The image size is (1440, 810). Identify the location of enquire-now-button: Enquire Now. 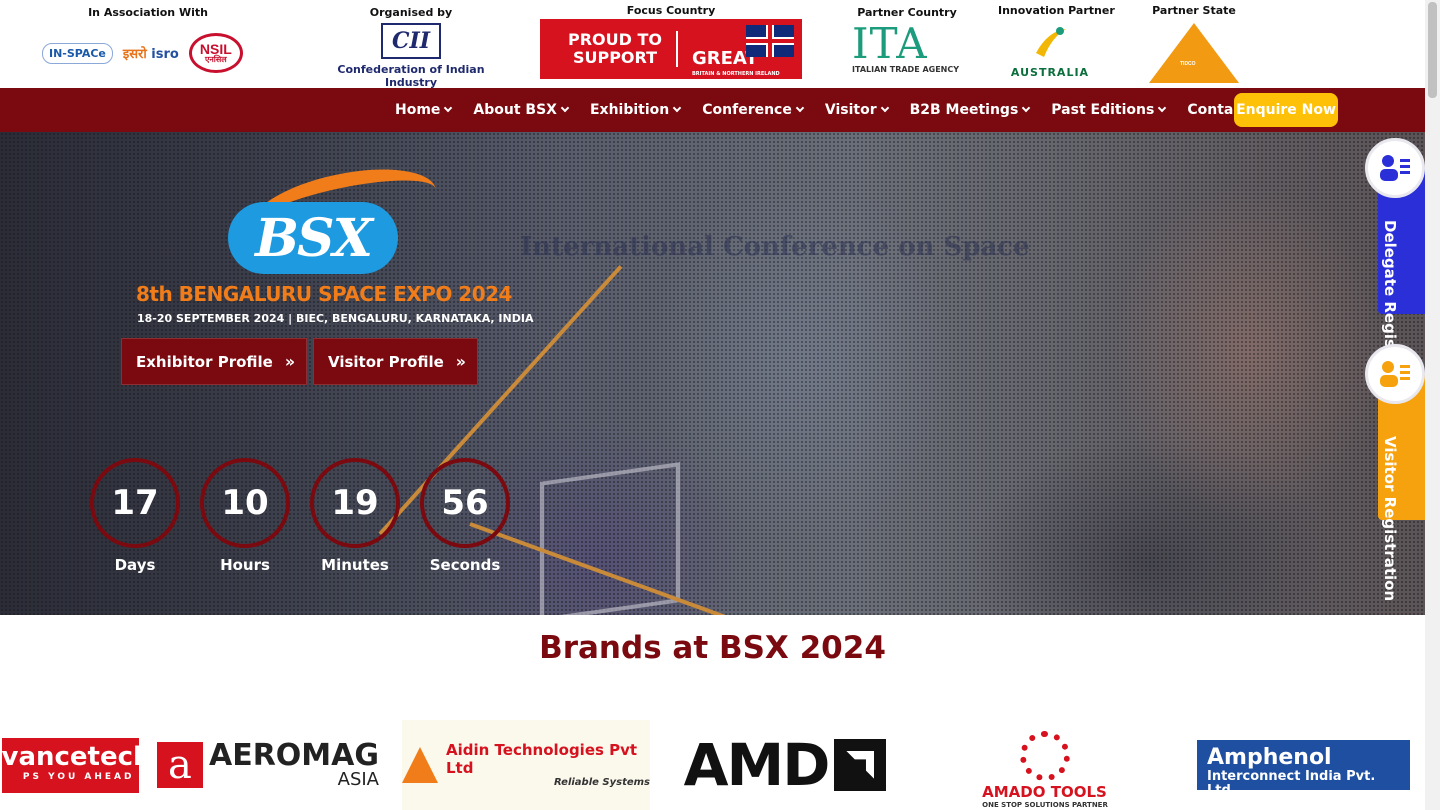
(1286, 110).